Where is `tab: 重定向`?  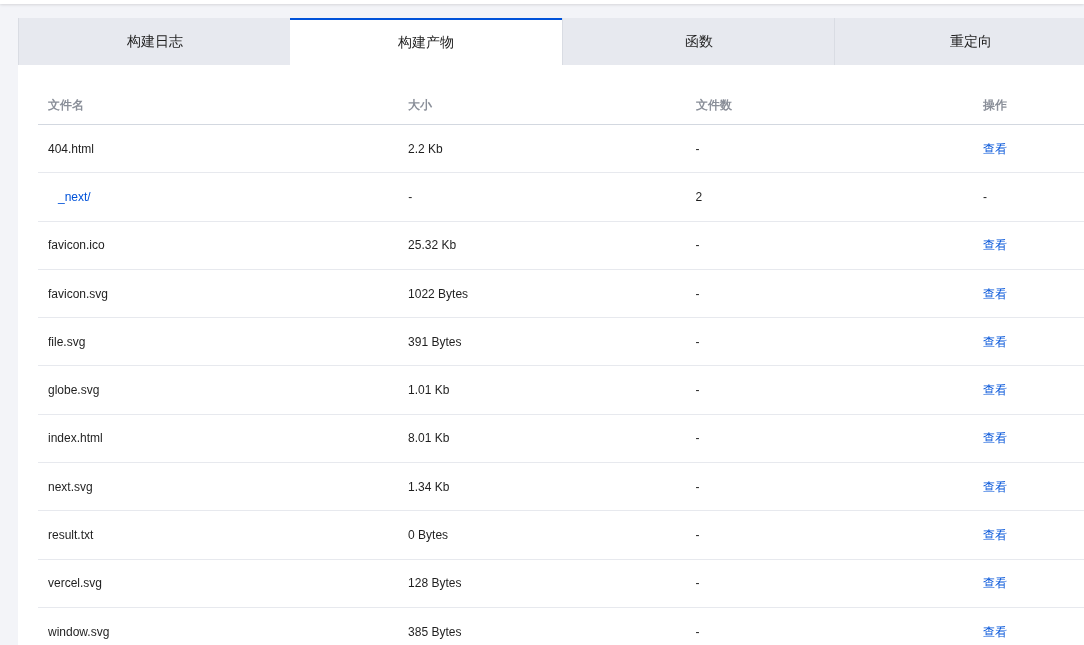 tab: 重定向 is located at coordinates (959, 41).